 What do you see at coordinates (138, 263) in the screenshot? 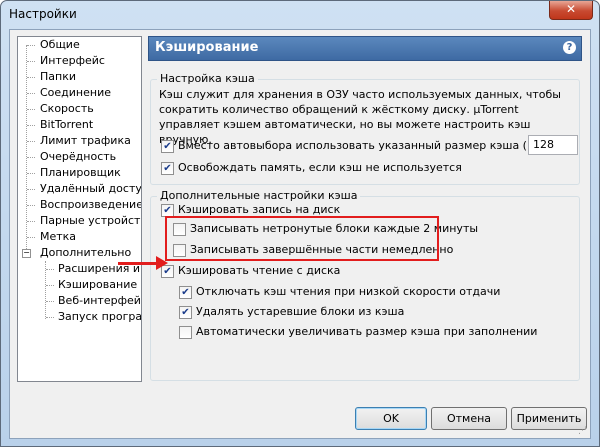
I see `annotation-arrow` at bounding box center [138, 263].